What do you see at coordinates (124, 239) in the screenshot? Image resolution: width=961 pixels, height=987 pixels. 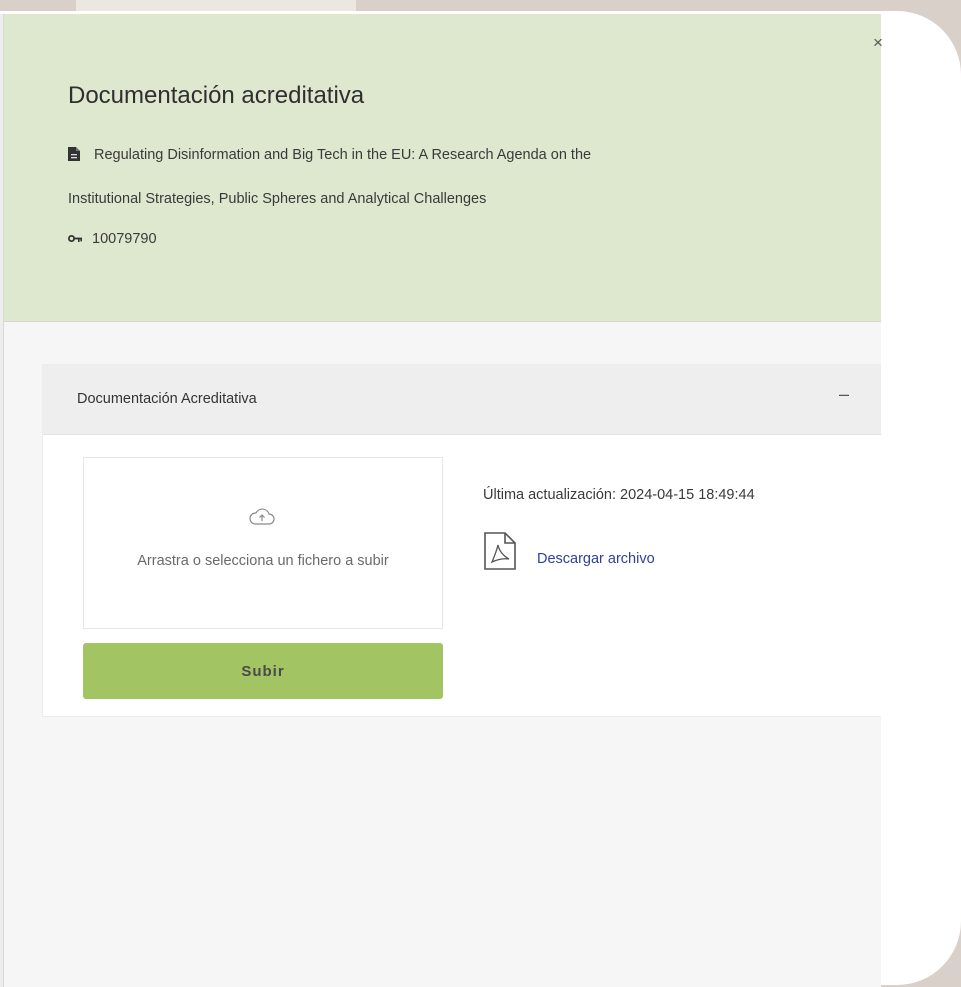 I see `publication-id-value: 10079790` at bounding box center [124, 239].